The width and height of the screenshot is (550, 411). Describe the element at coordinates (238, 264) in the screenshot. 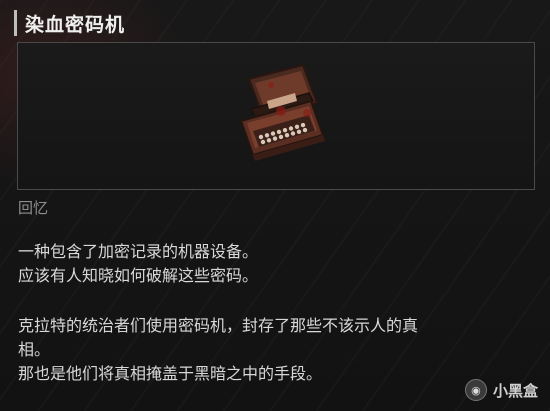

I see `description-paragraph-1: 一种包含了加密记录的机器设备。 应该有人知晓如何破解这些密码。` at that location.